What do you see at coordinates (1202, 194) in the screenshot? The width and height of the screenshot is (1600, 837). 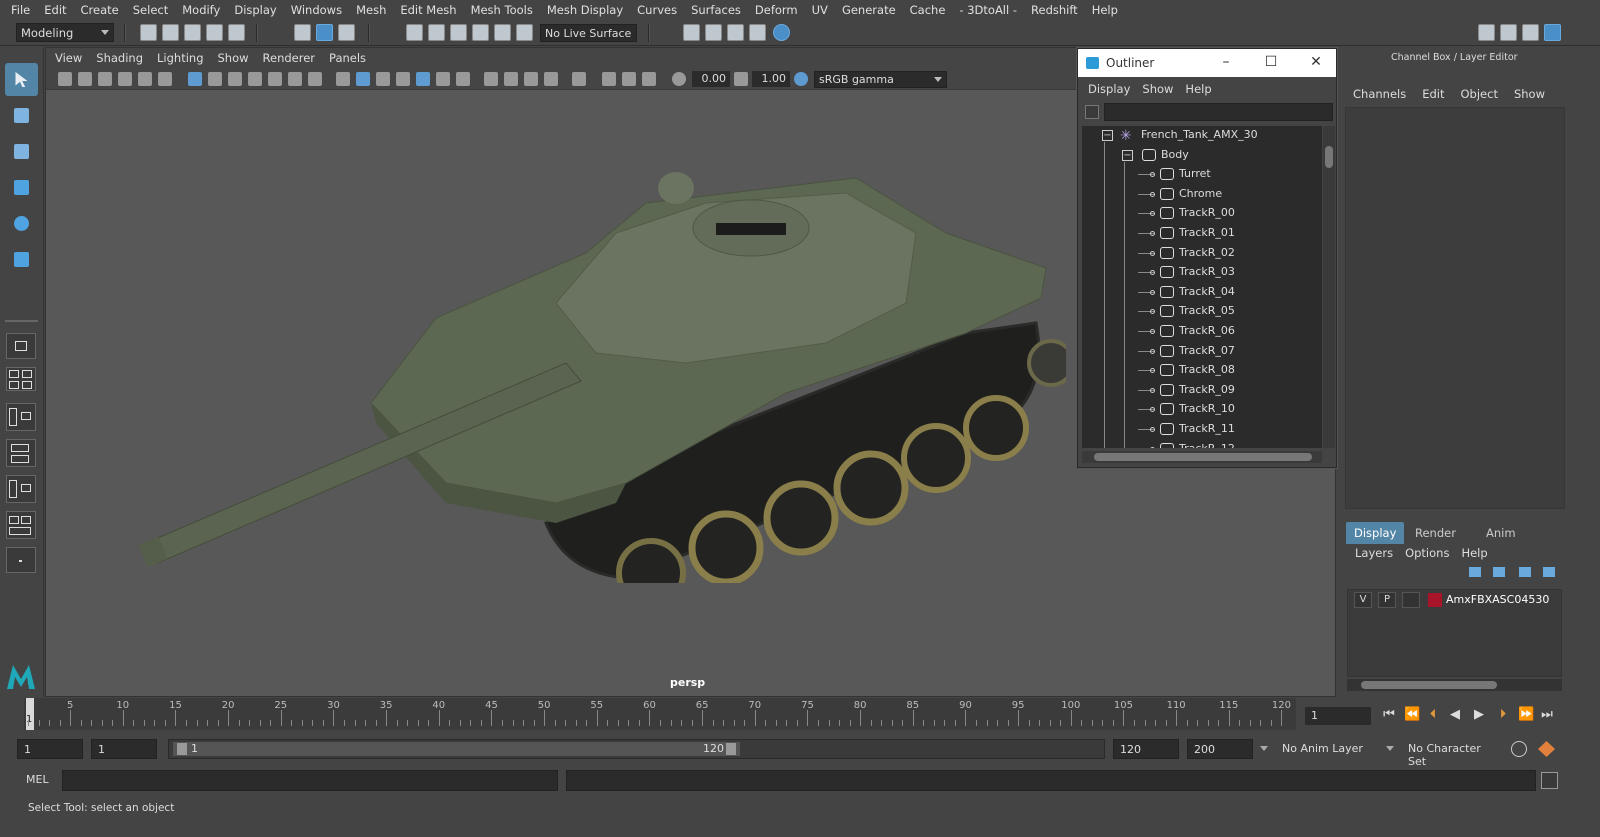 I see `outliner-item: Chrome` at bounding box center [1202, 194].